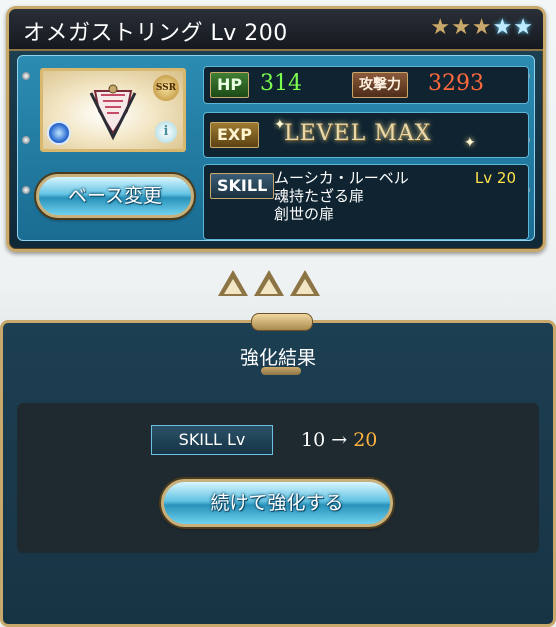 The height and width of the screenshot is (627, 556). Describe the element at coordinates (242, 186) in the screenshot. I see `skill-label: SKILL` at that location.